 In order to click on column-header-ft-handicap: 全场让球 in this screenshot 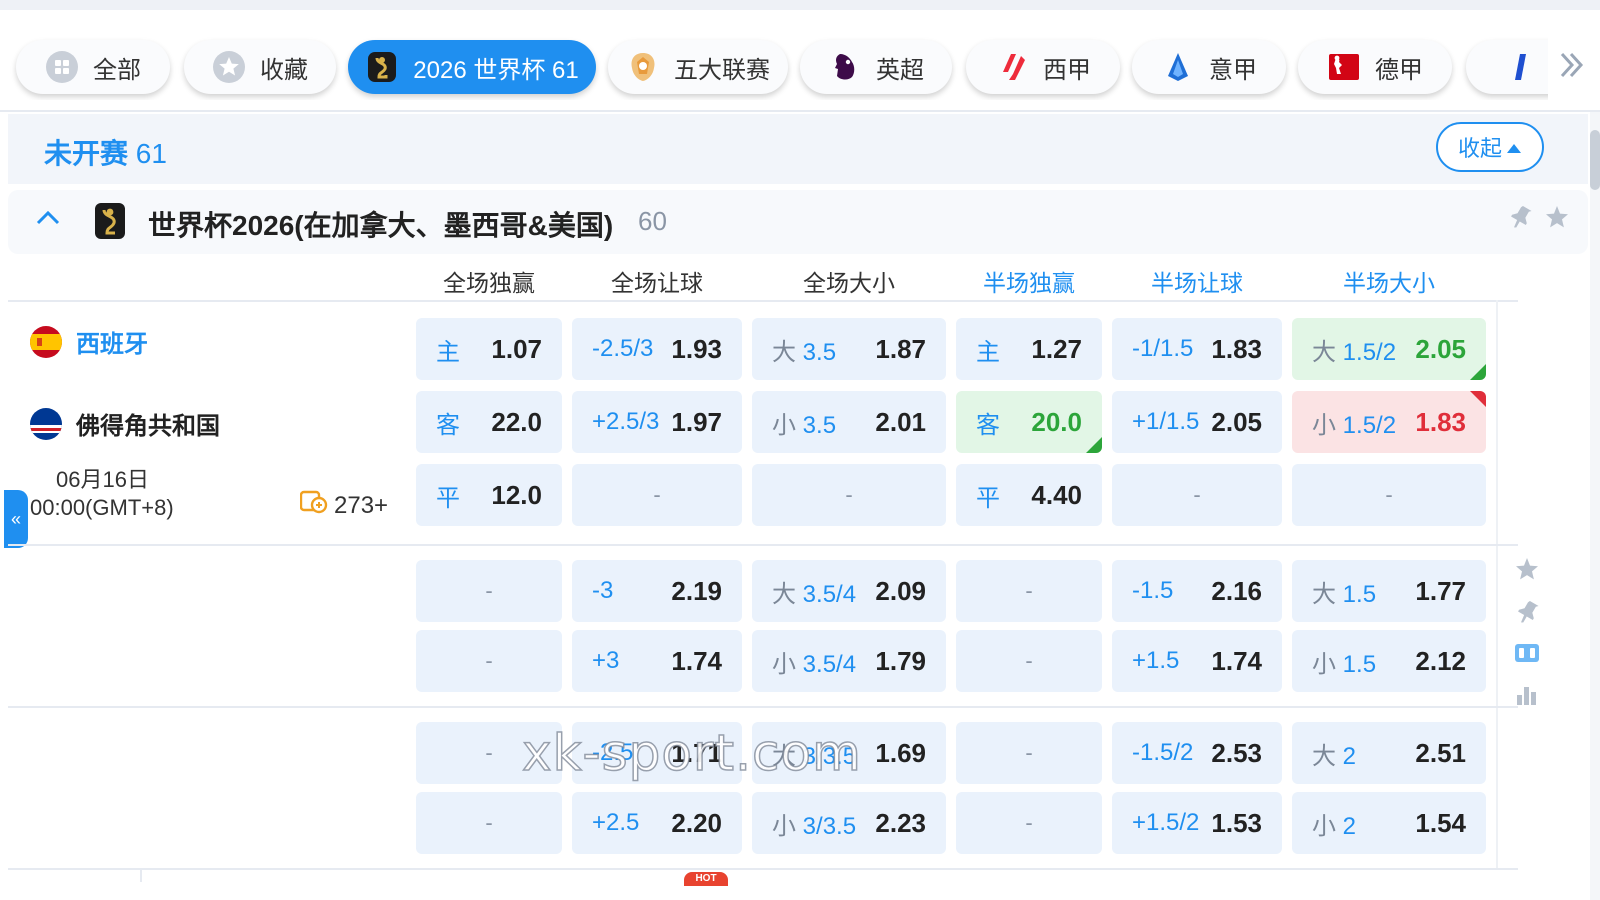, I will do `click(657, 283)`.